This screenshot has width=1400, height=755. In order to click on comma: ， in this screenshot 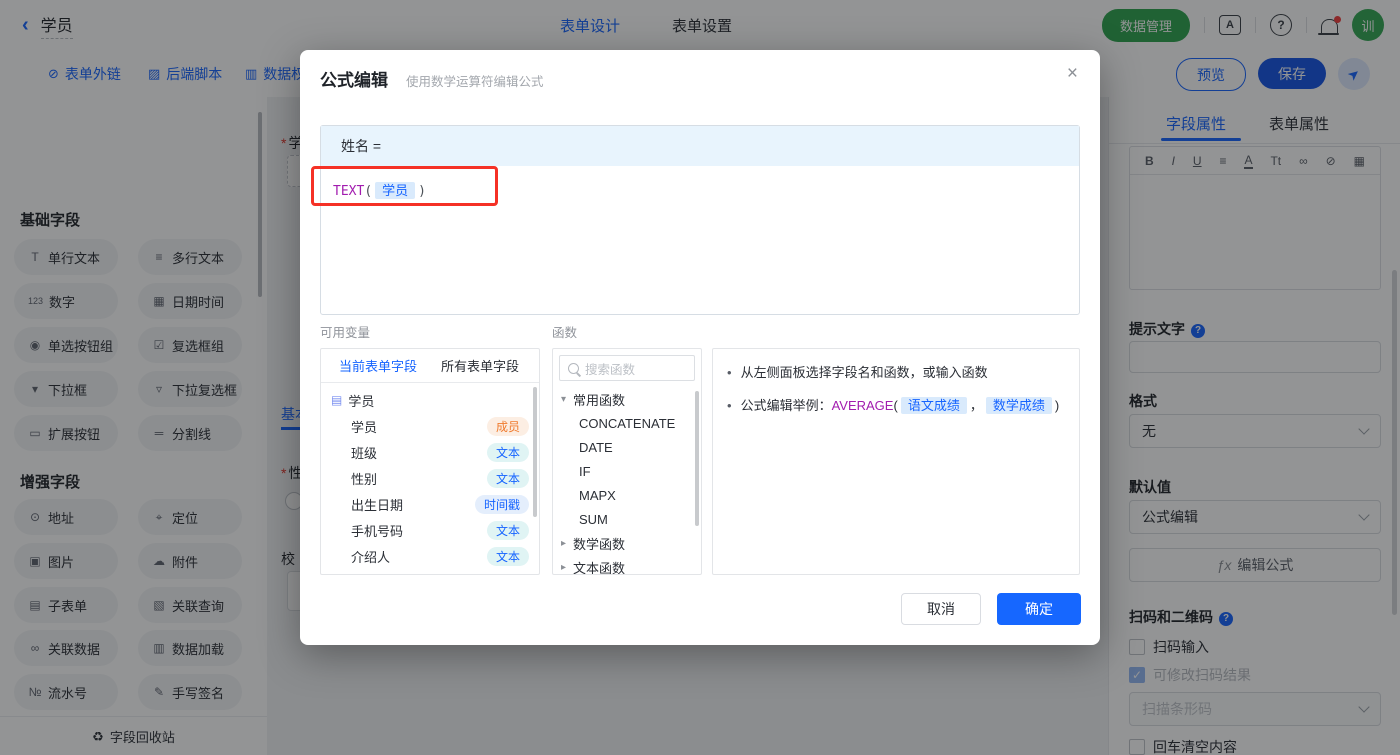, I will do `click(976, 405)`.